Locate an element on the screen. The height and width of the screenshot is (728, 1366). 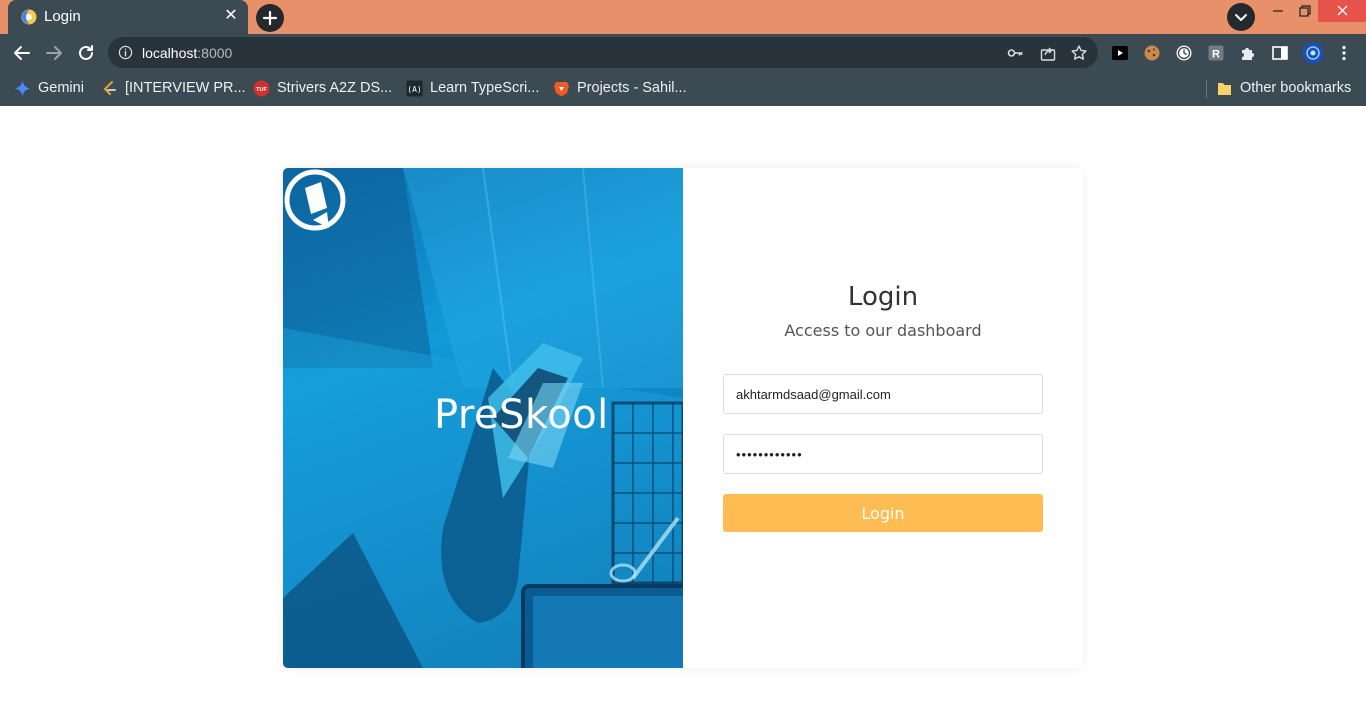
r-extension-icon: R is located at coordinates (1216, 53).